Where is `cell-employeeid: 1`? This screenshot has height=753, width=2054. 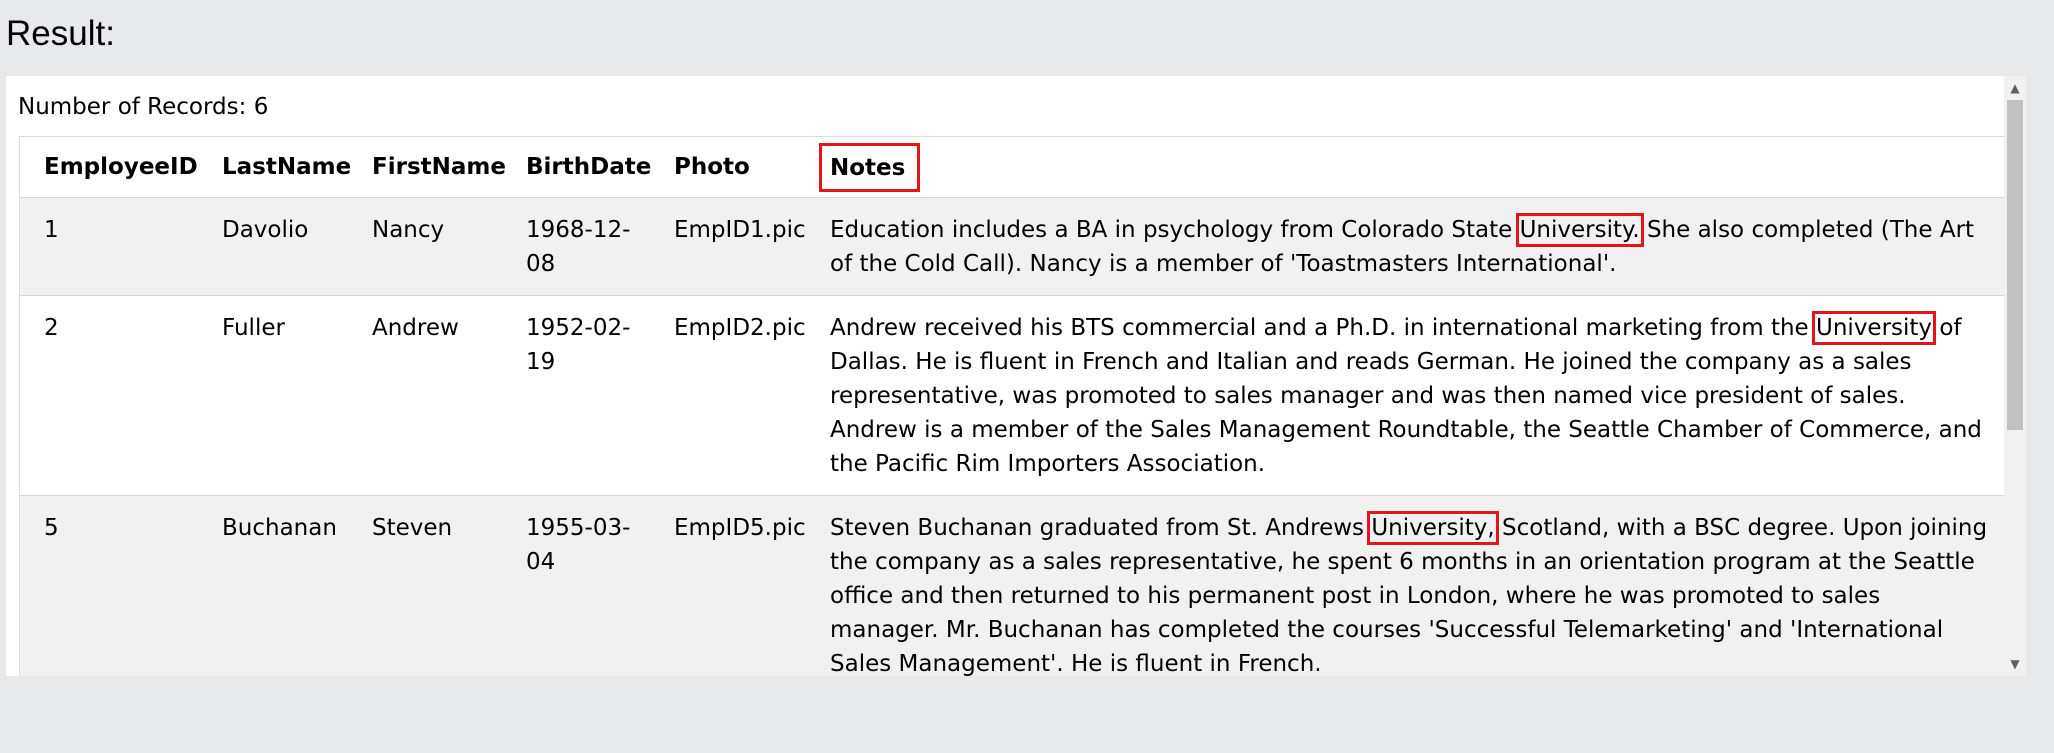
cell-employeeid: 1 is located at coordinates (51, 230).